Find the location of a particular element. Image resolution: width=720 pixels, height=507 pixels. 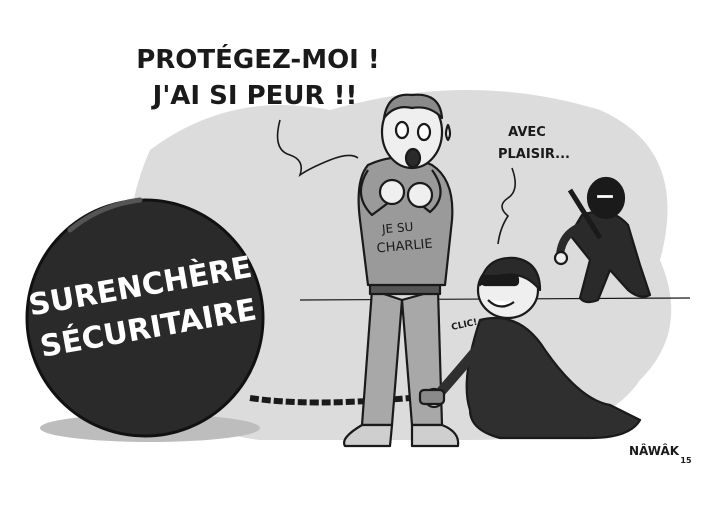

signature-year: 15 is located at coordinates (686, 460).